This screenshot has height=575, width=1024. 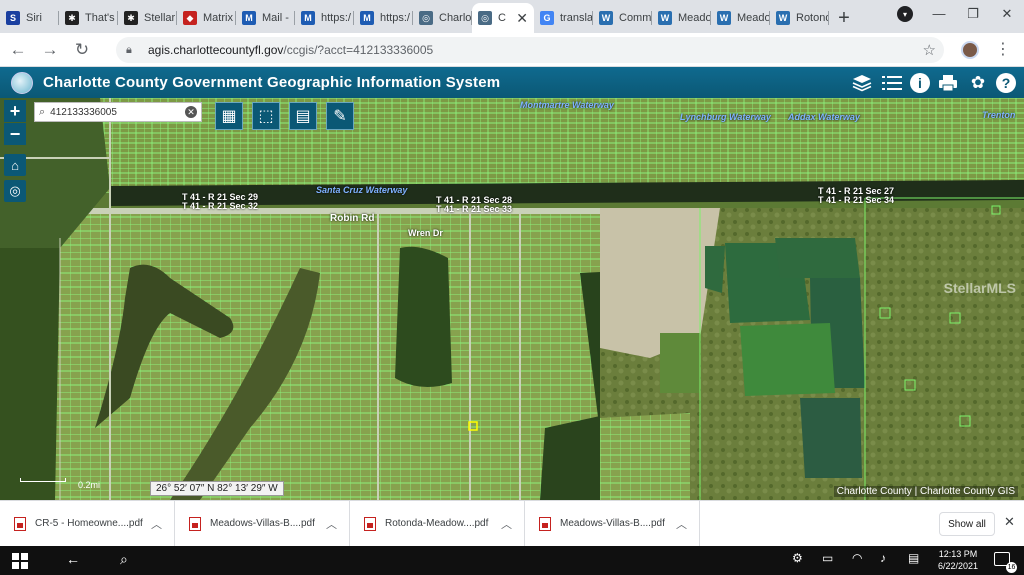 I want to click on reload-icon: ↻, so click(x=82, y=50).